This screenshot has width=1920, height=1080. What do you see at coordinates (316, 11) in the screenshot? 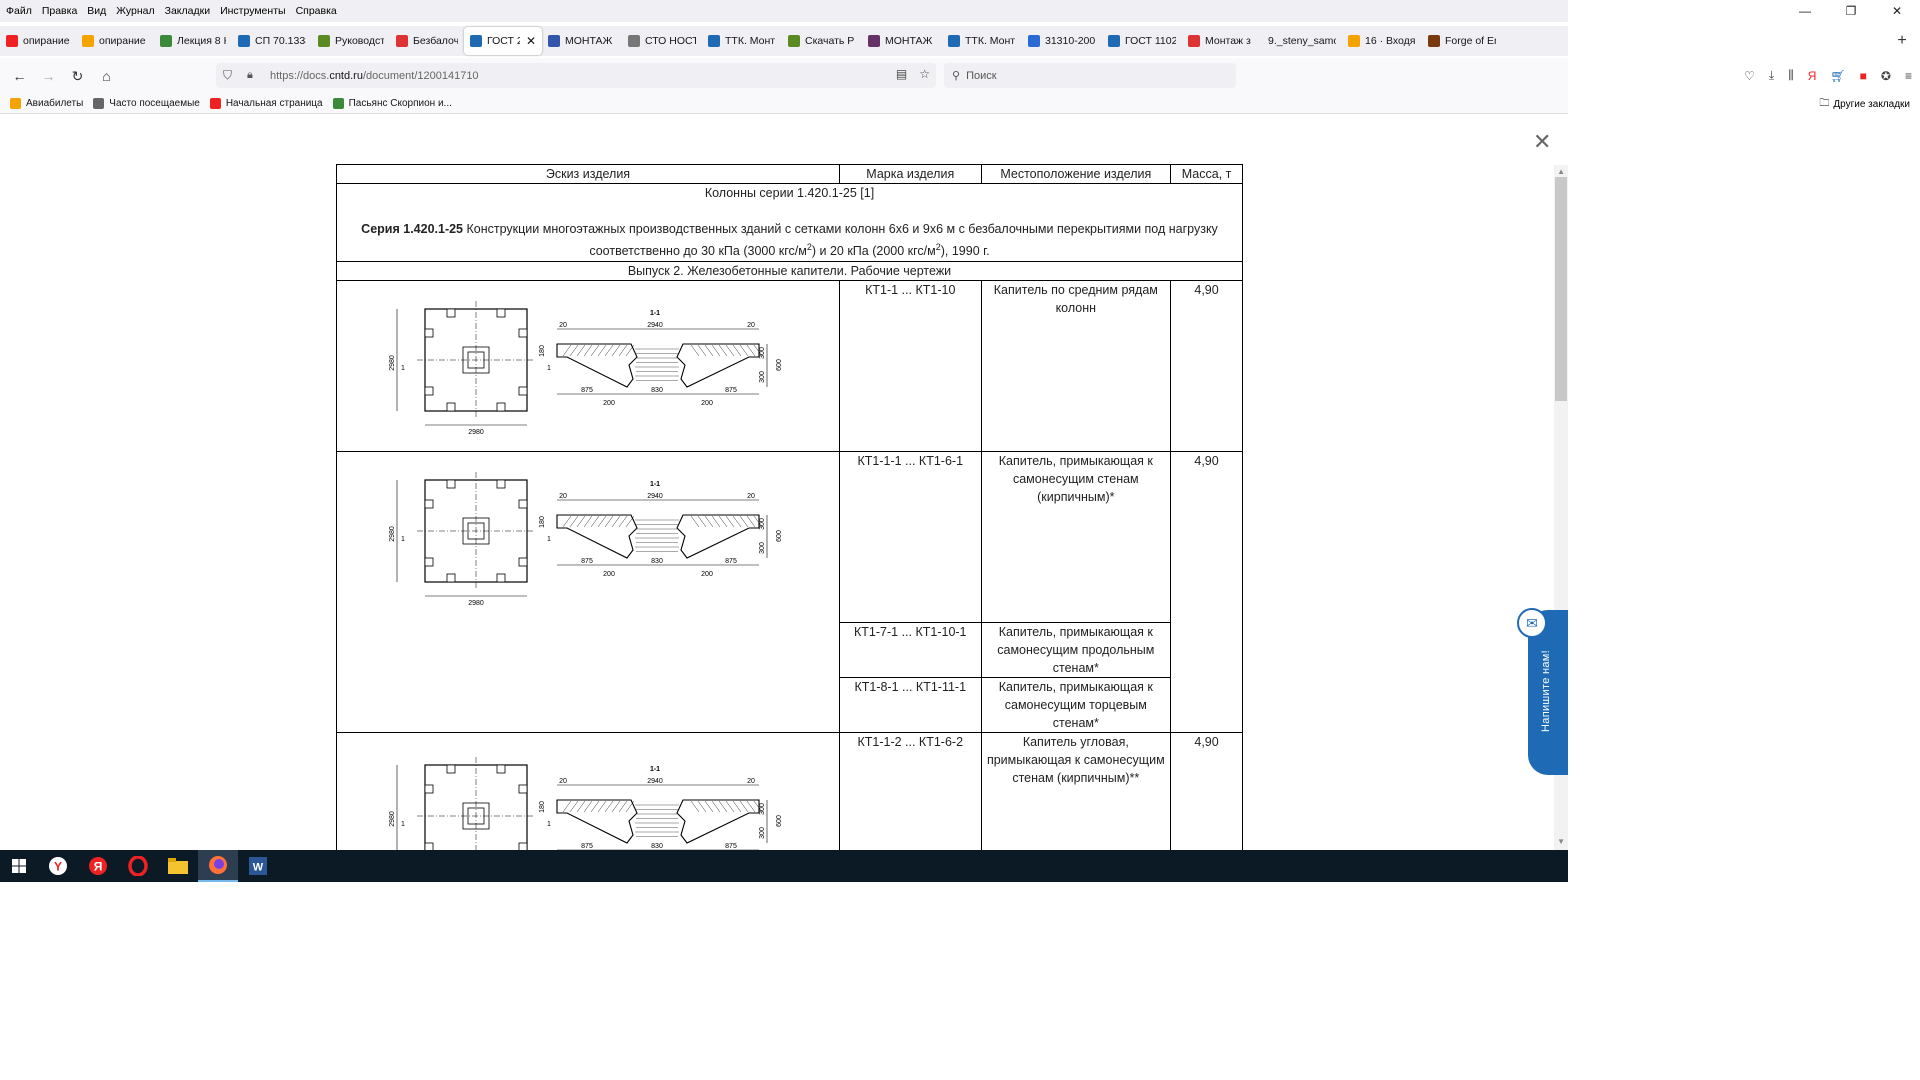
I see `menu-help: Справка` at bounding box center [316, 11].